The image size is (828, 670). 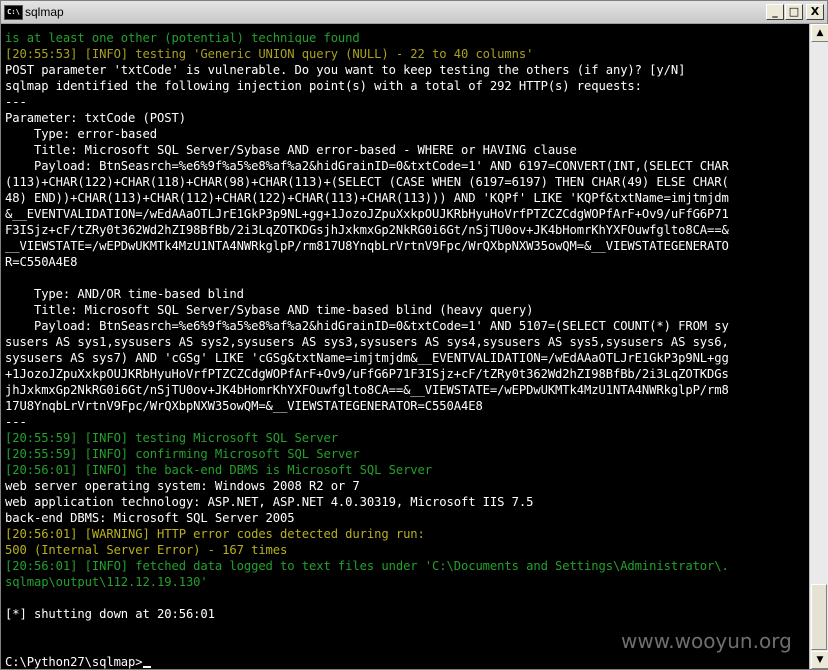 What do you see at coordinates (818, 346) in the screenshot?
I see `vertical-scrollbar: ▲ ▼` at bounding box center [818, 346].